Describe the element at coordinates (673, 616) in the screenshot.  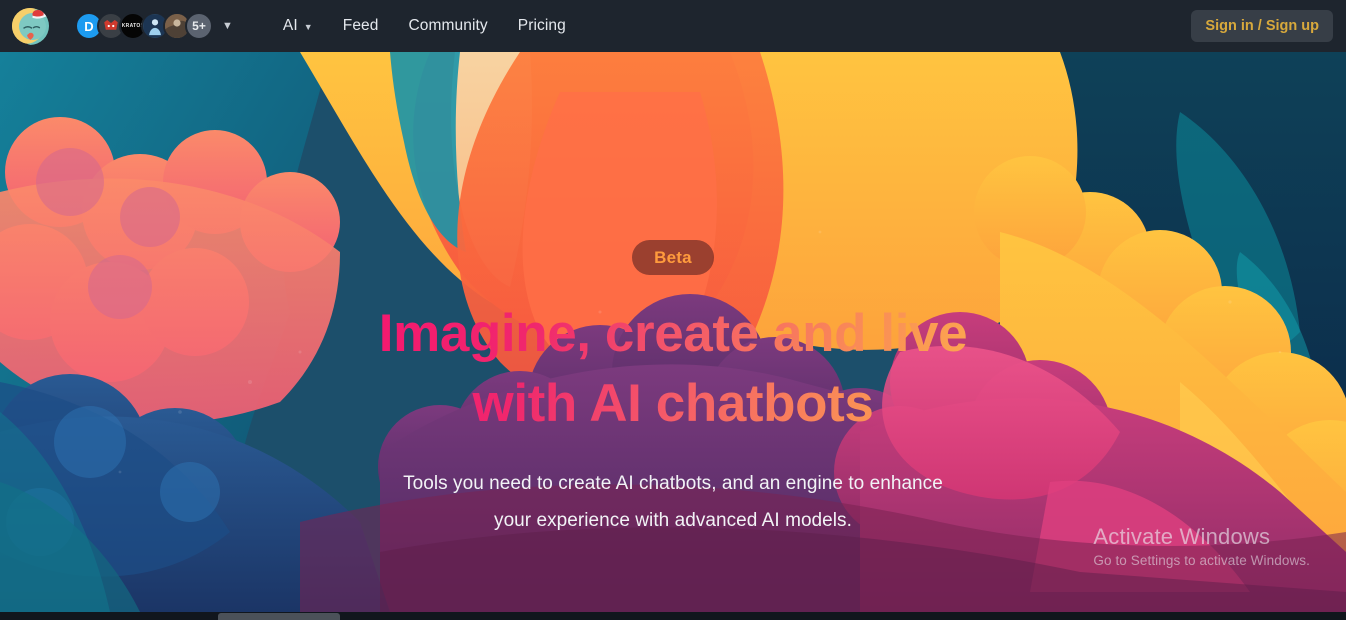
I see `below-fold-strip` at that location.